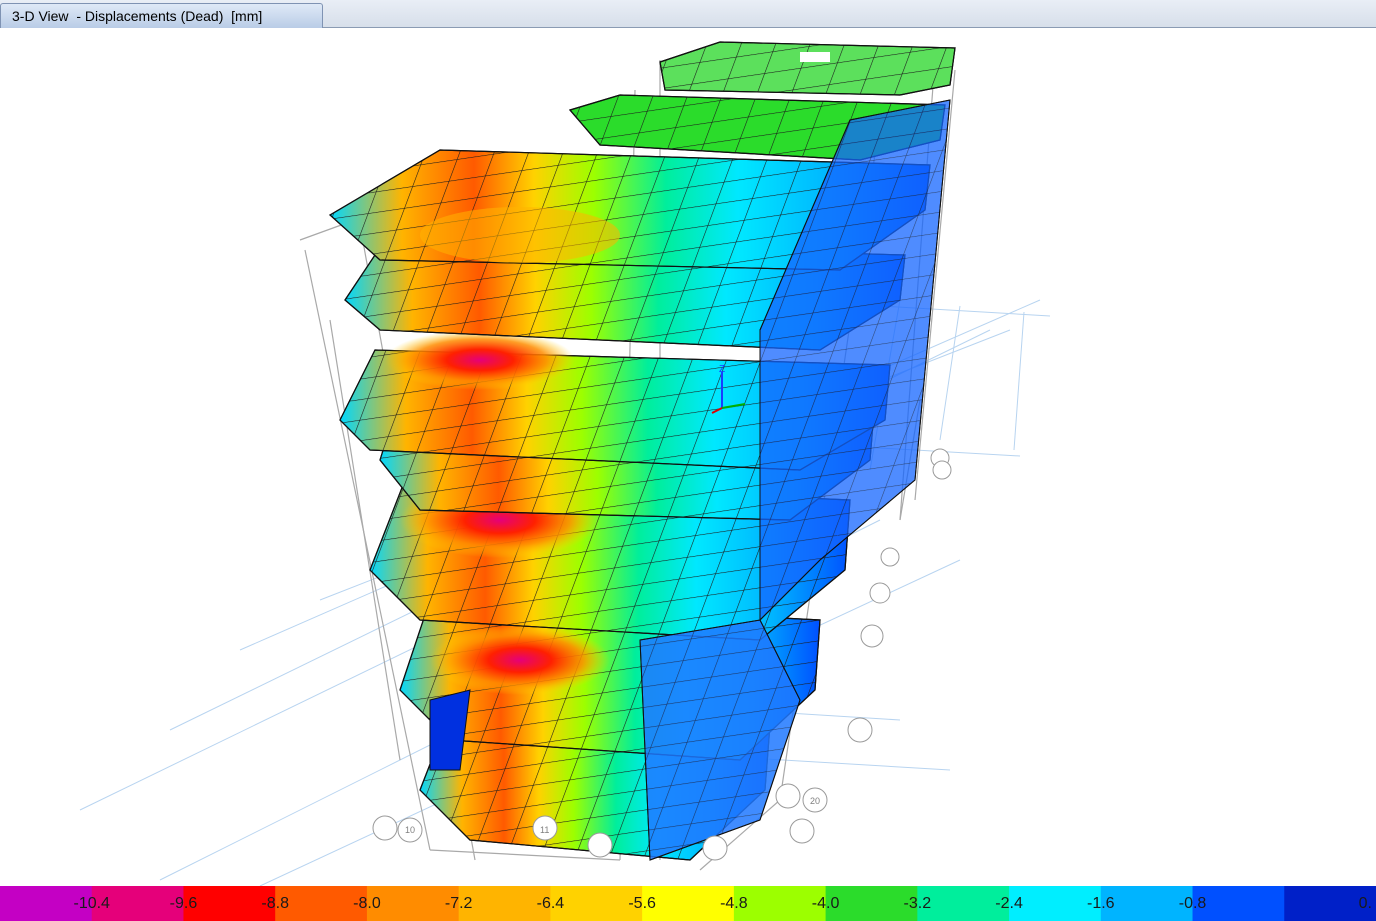 The image size is (1376, 921). What do you see at coordinates (688, 14) in the screenshot?
I see `document-tab-bar: 3-D View - Displacements (Dead) [mm]` at bounding box center [688, 14].